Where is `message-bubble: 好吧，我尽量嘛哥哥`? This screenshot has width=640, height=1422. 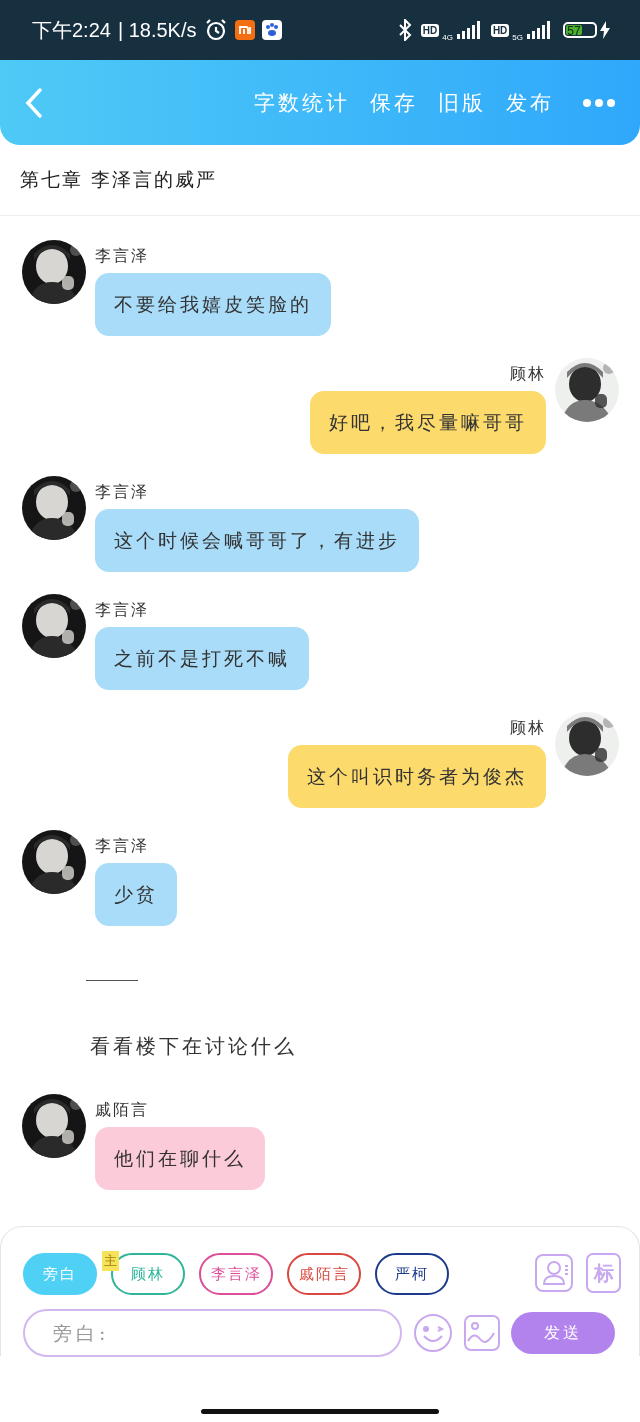 message-bubble: 好吧，我尽量嘛哥哥 is located at coordinates (428, 422).